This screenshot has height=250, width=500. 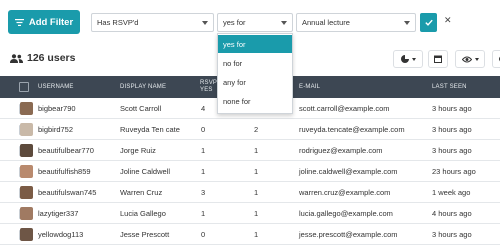 What do you see at coordinates (19, 22) in the screenshot?
I see `filter-lines-icon` at bounding box center [19, 22].